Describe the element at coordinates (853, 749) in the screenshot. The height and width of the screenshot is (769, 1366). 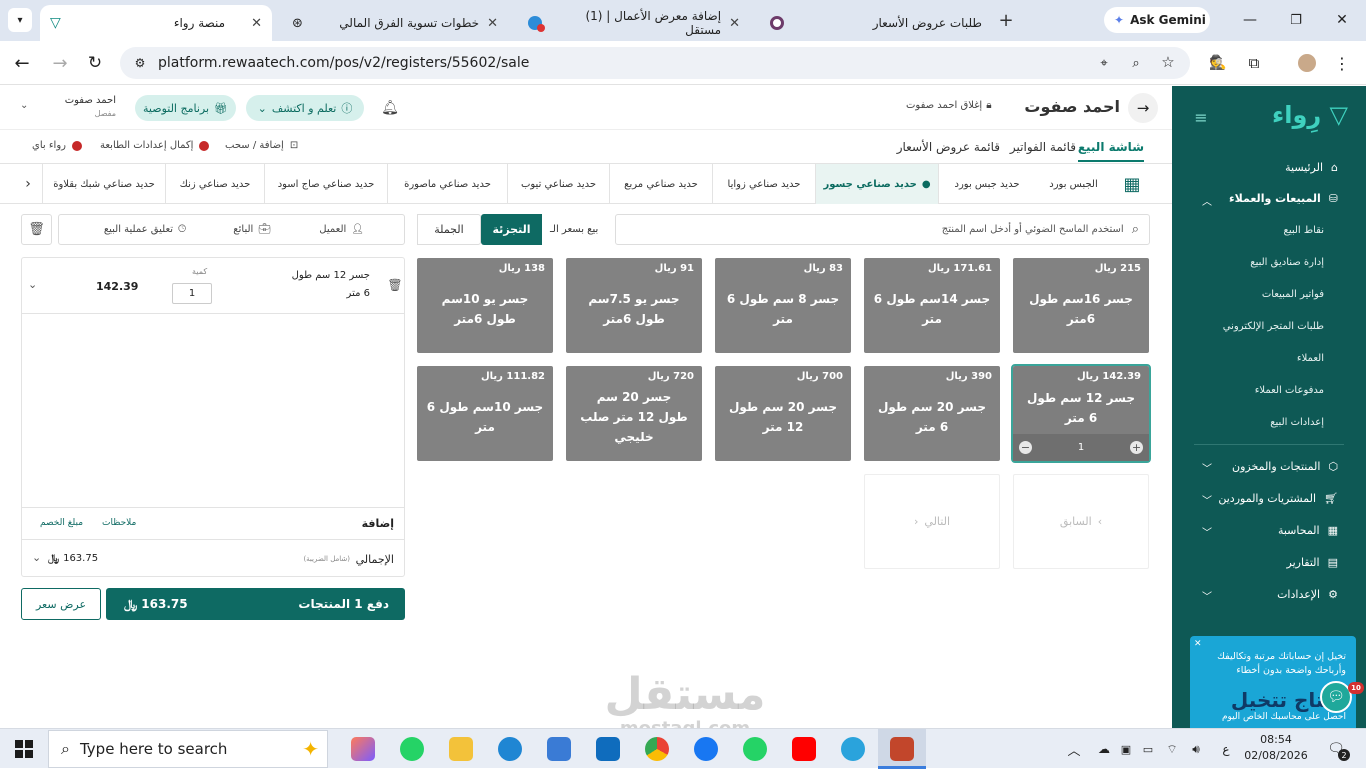
I see `telegram-icon` at that location.